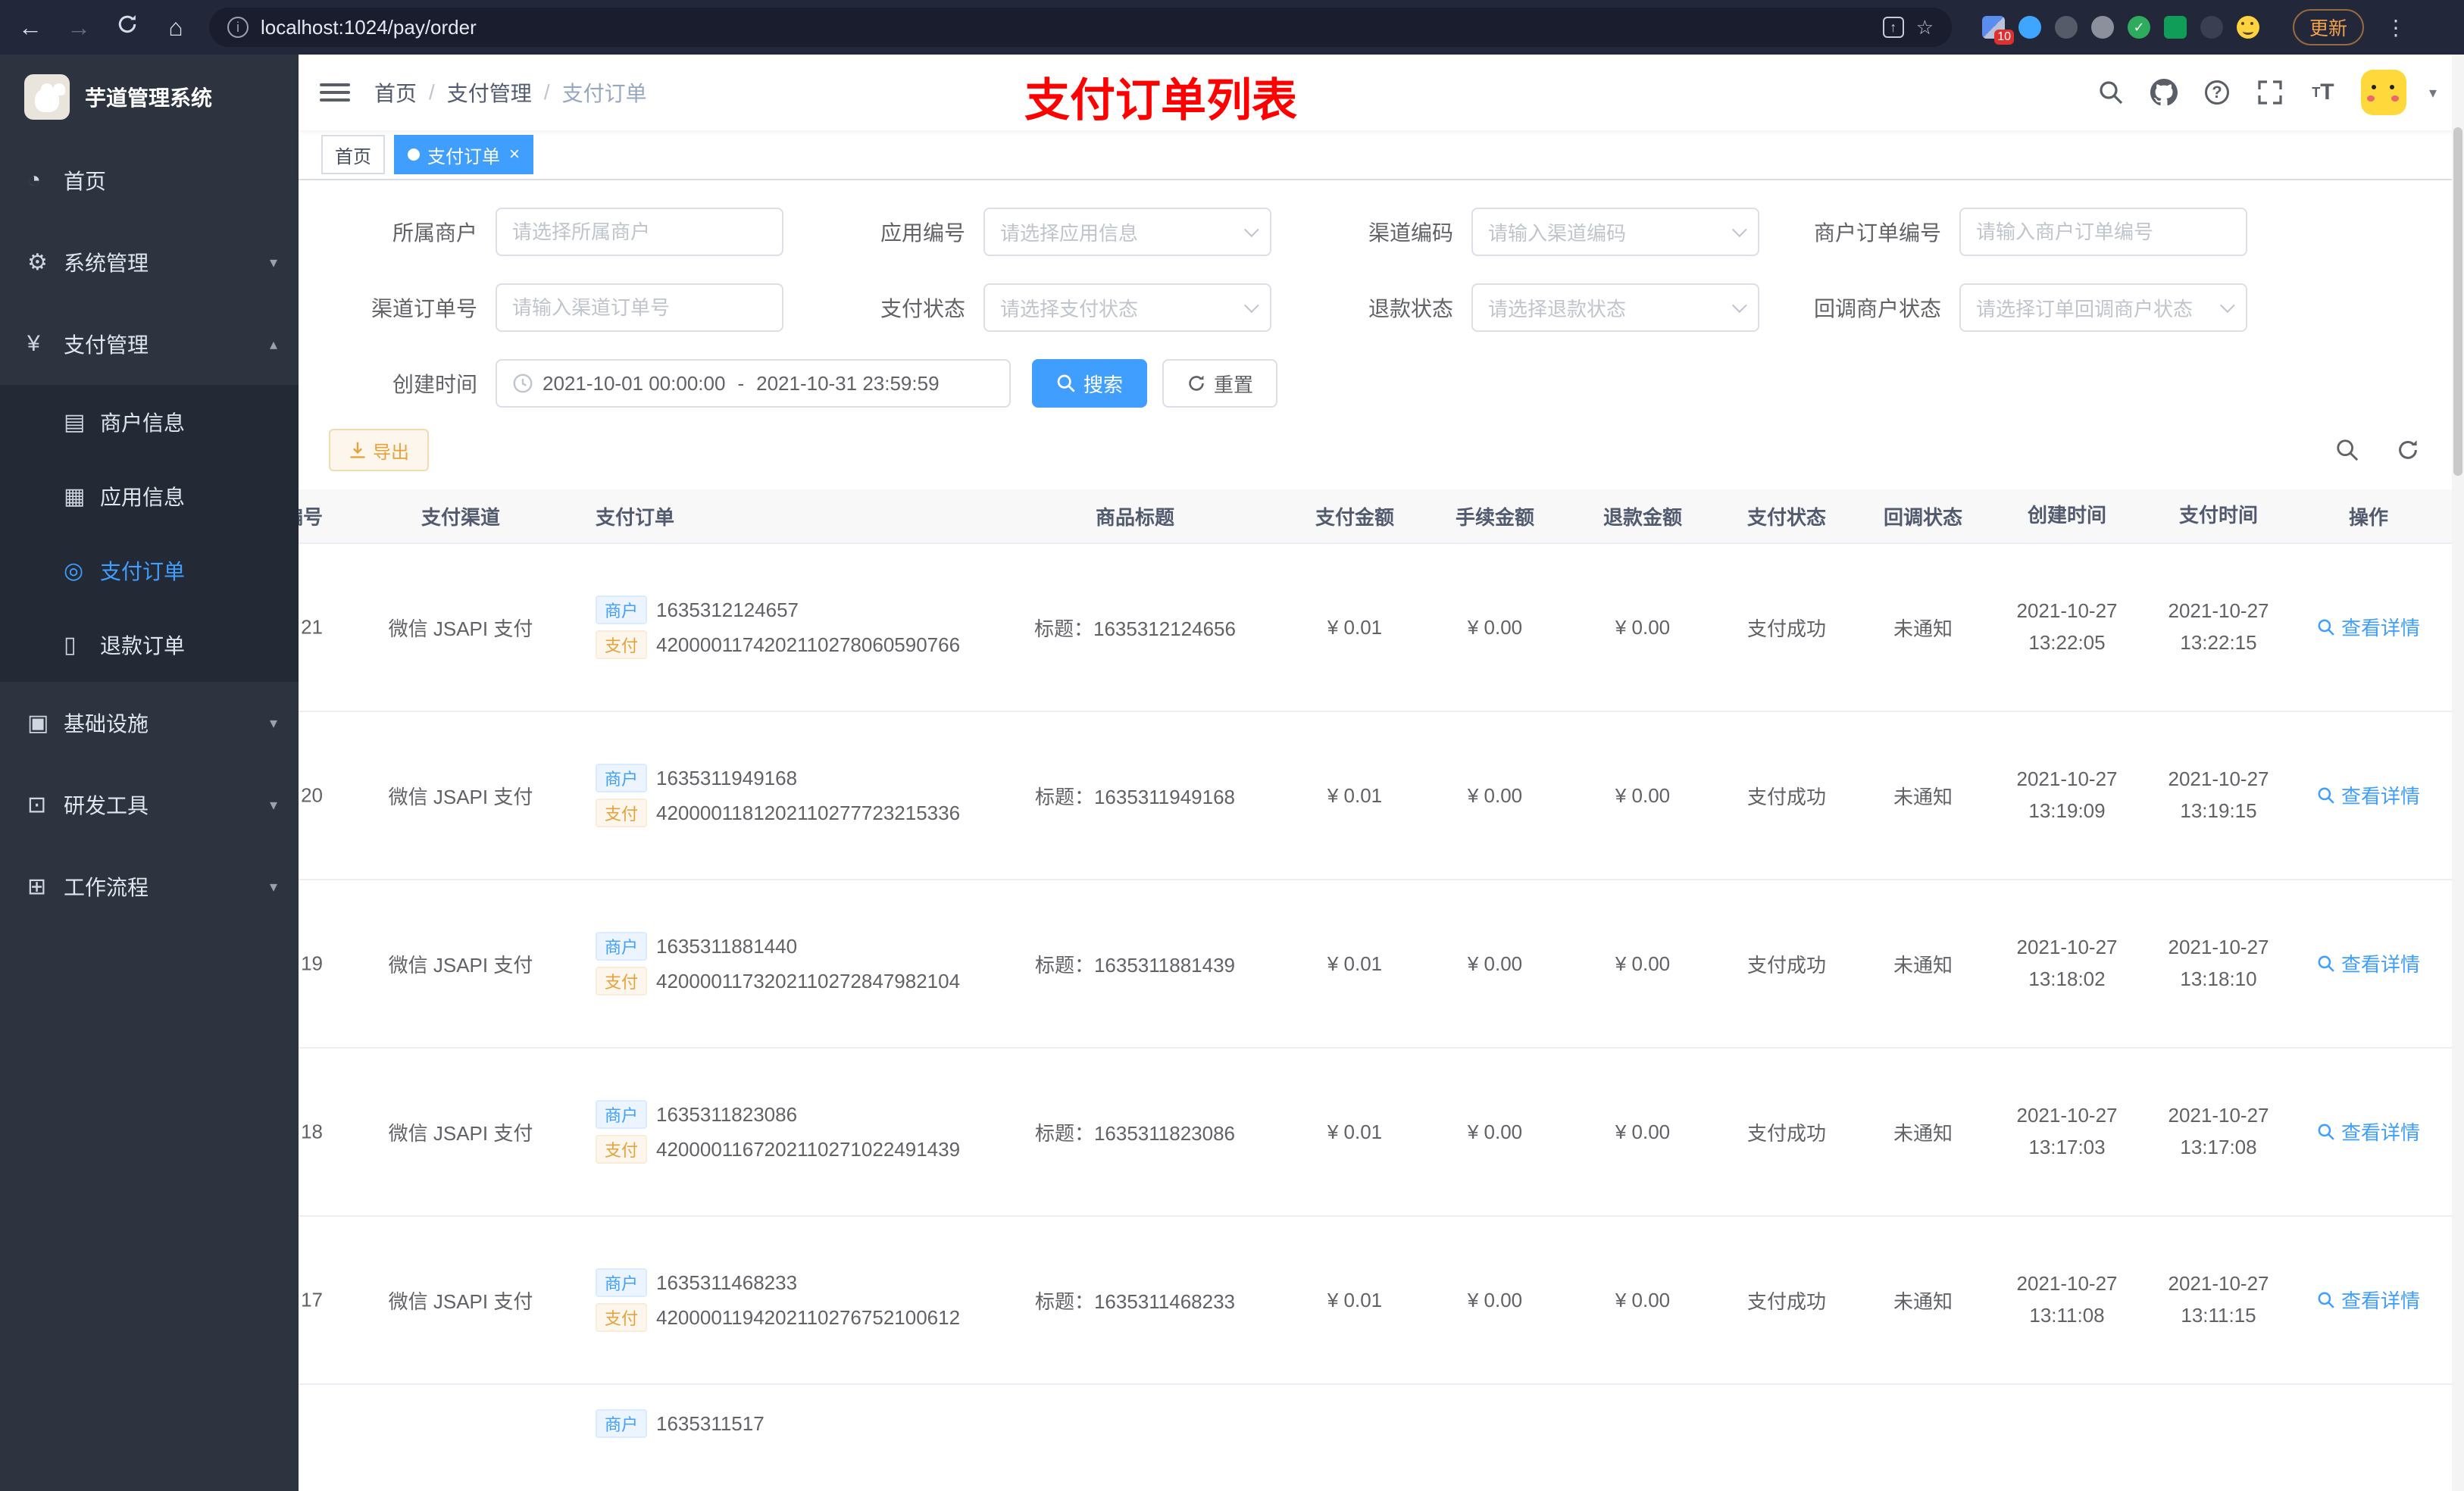  What do you see at coordinates (2323, 92) in the screenshot?
I see `font-size-icon: TT` at bounding box center [2323, 92].